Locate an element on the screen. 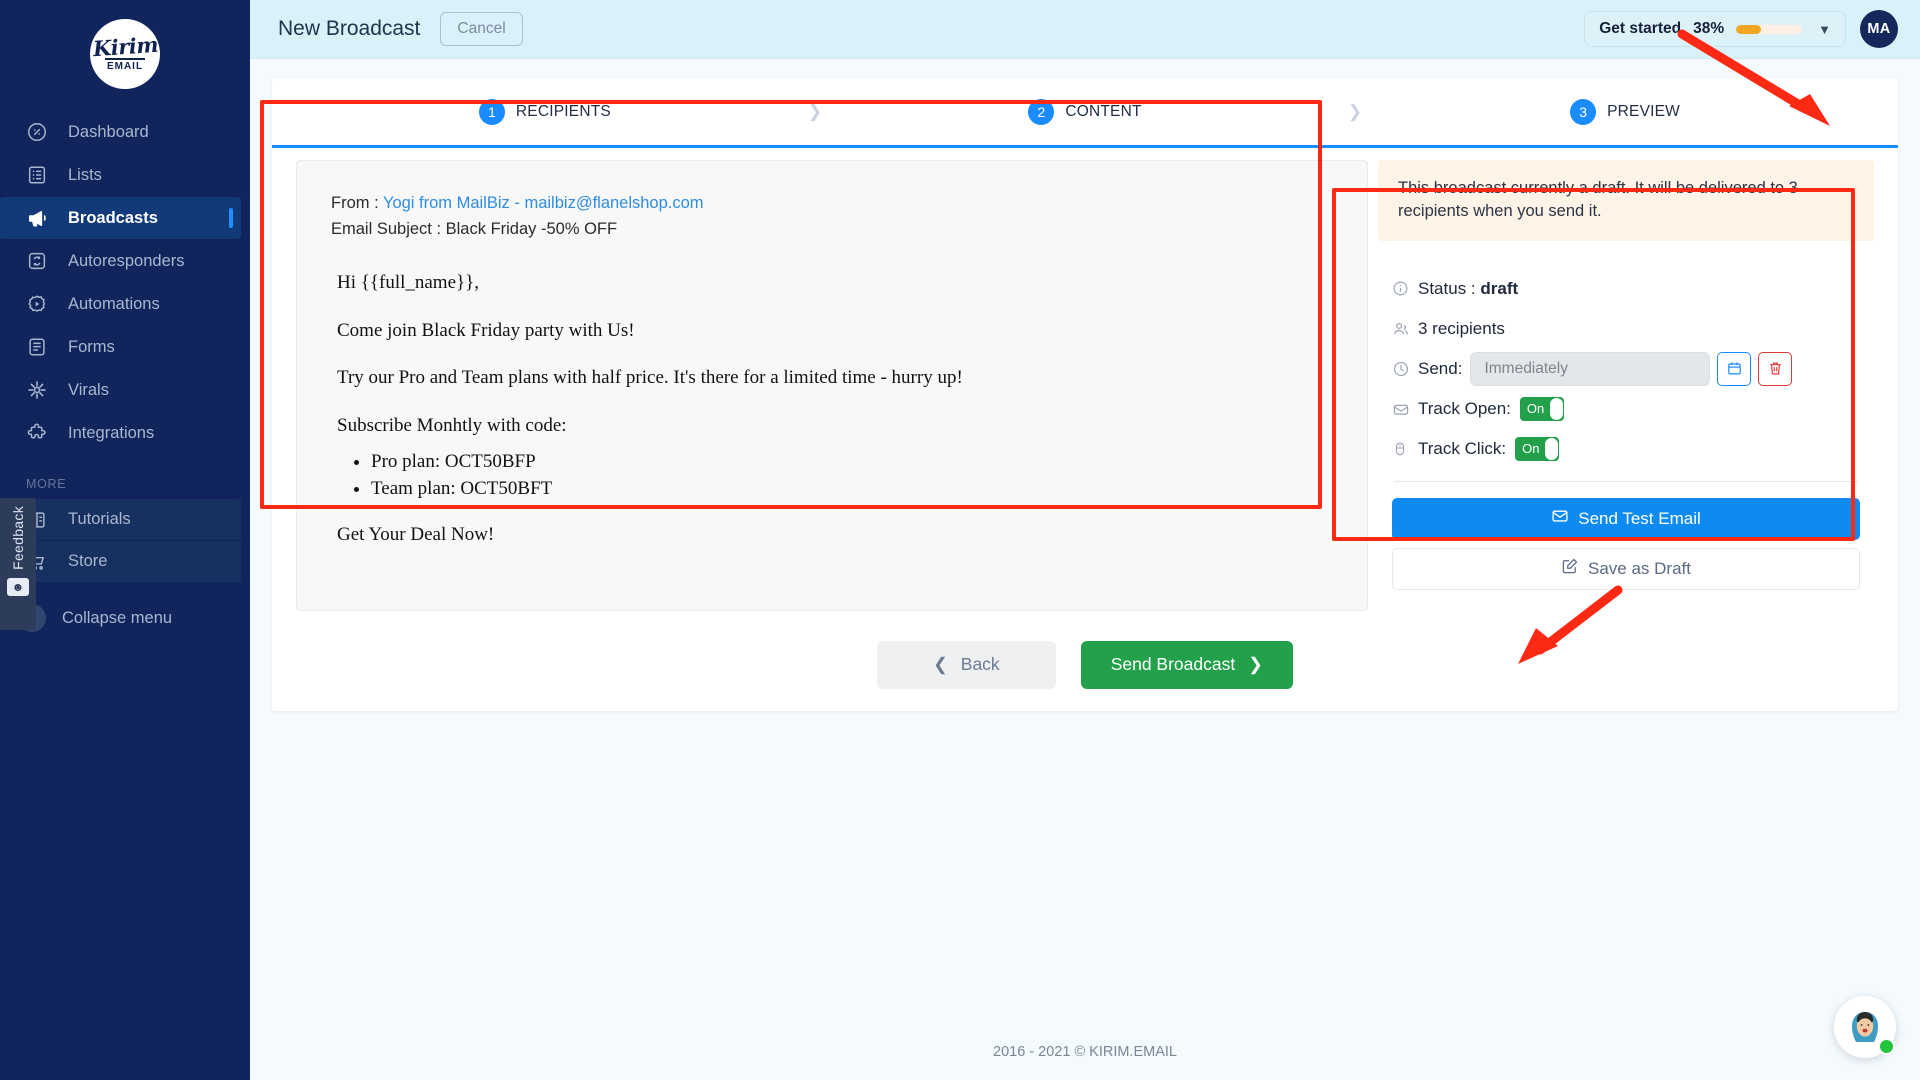  sidebar-item-broadcasts: Broadcasts is located at coordinates (120, 218).